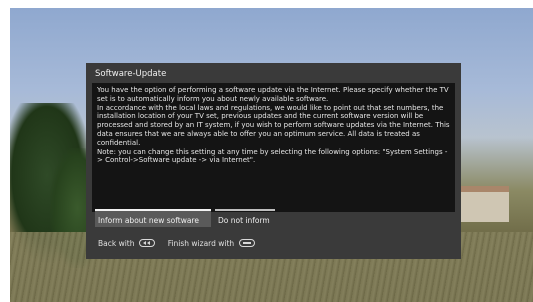 This screenshot has width=533, height=302. Describe the element at coordinates (246, 243) in the screenshot. I see `back-key-icon` at that location.